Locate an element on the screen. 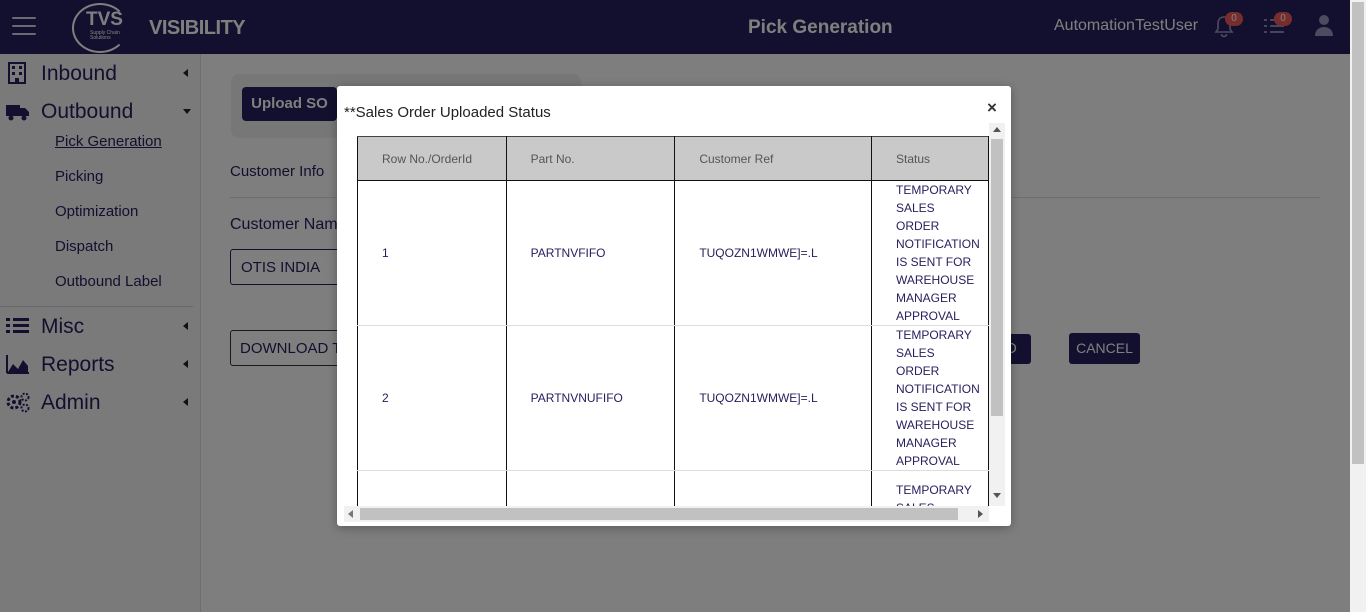  table-horizontal-scrollbar is located at coordinates (666, 514).